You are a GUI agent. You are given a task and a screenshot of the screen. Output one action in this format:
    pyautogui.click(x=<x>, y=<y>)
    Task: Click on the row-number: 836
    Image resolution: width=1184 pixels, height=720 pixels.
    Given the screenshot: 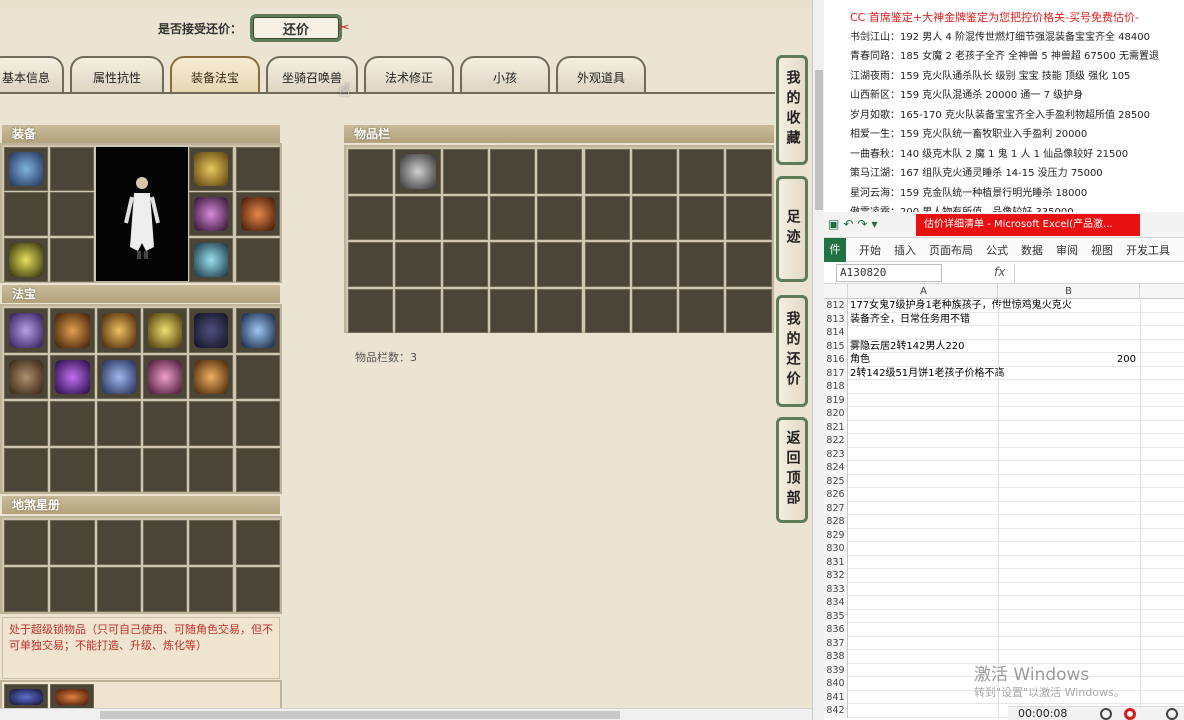 What is the action you would take?
    pyautogui.click(x=836, y=630)
    